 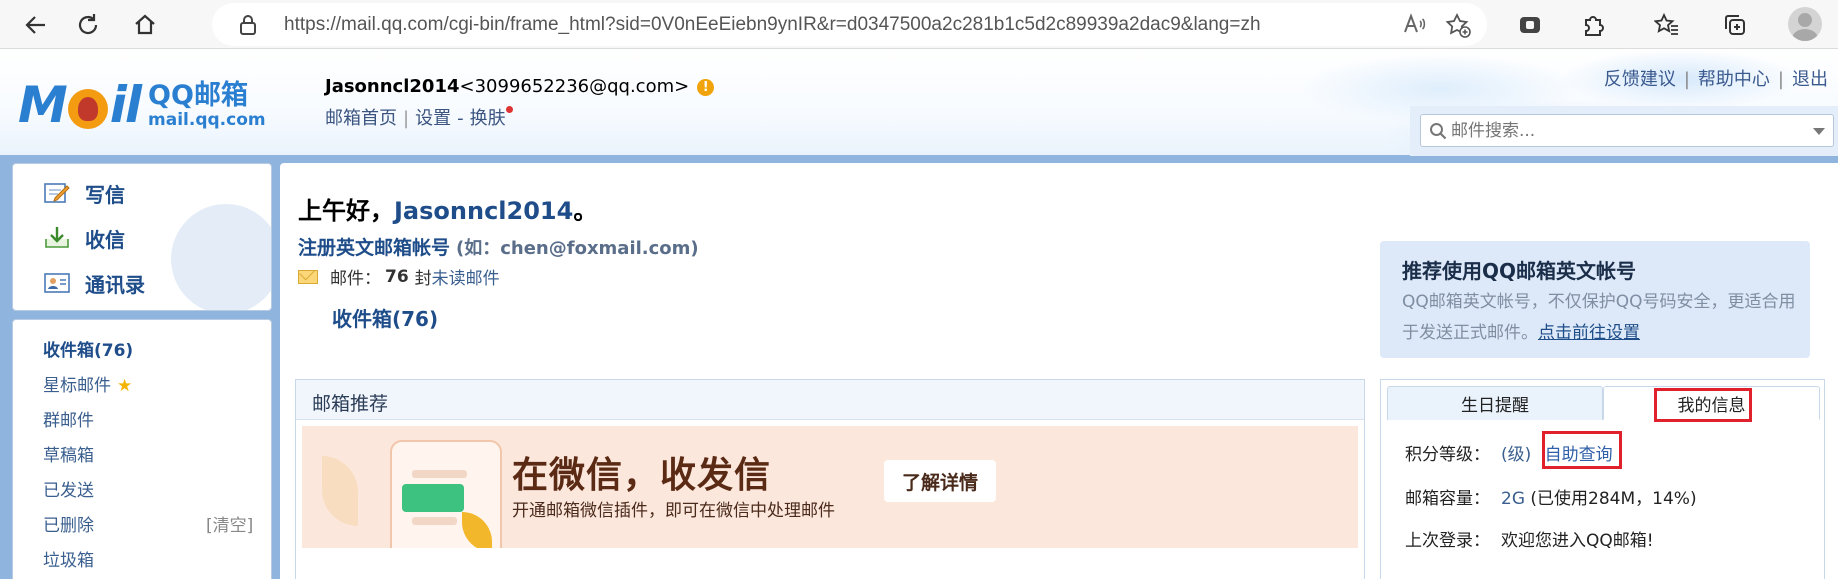 What do you see at coordinates (1734, 79) in the screenshot?
I see `help-link: 帮助中心` at bounding box center [1734, 79].